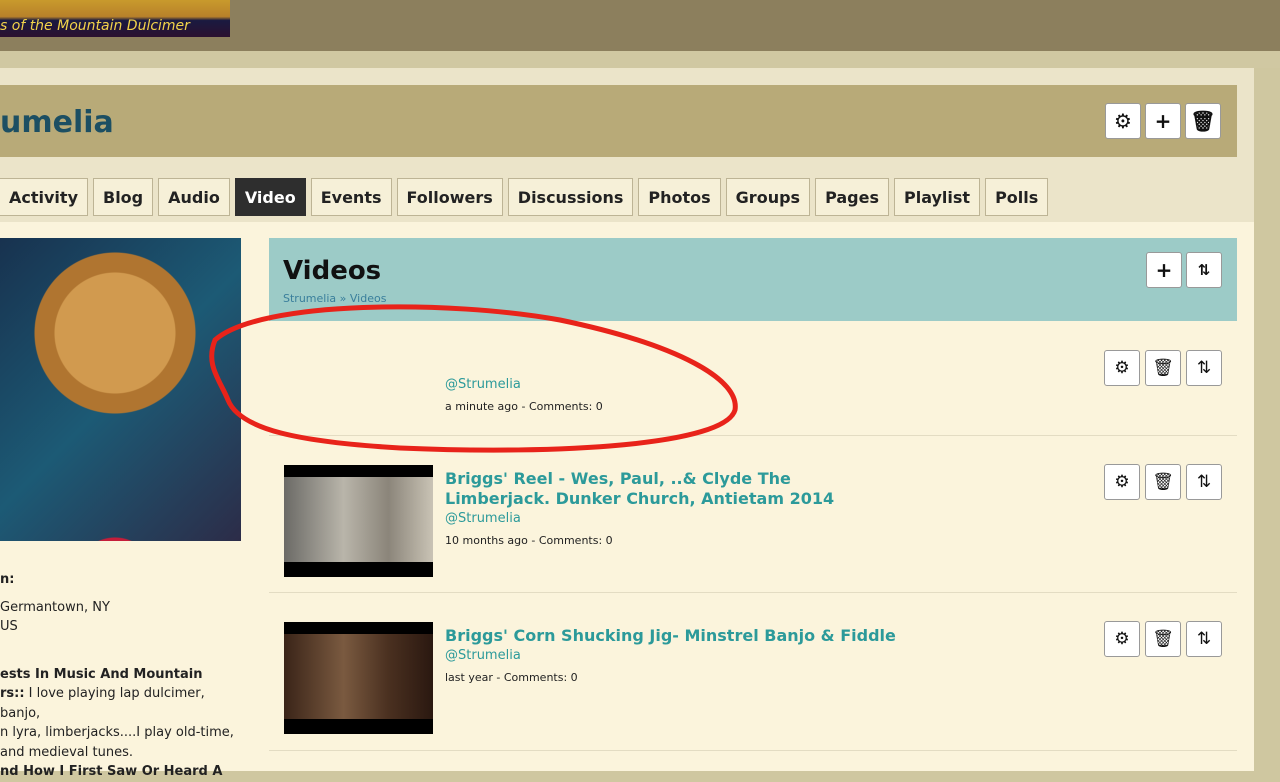 The width and height of the screenshot is (1280, 782). I want to click on how-label: nd How I First Saw Or Heard A, so click(111, 771).